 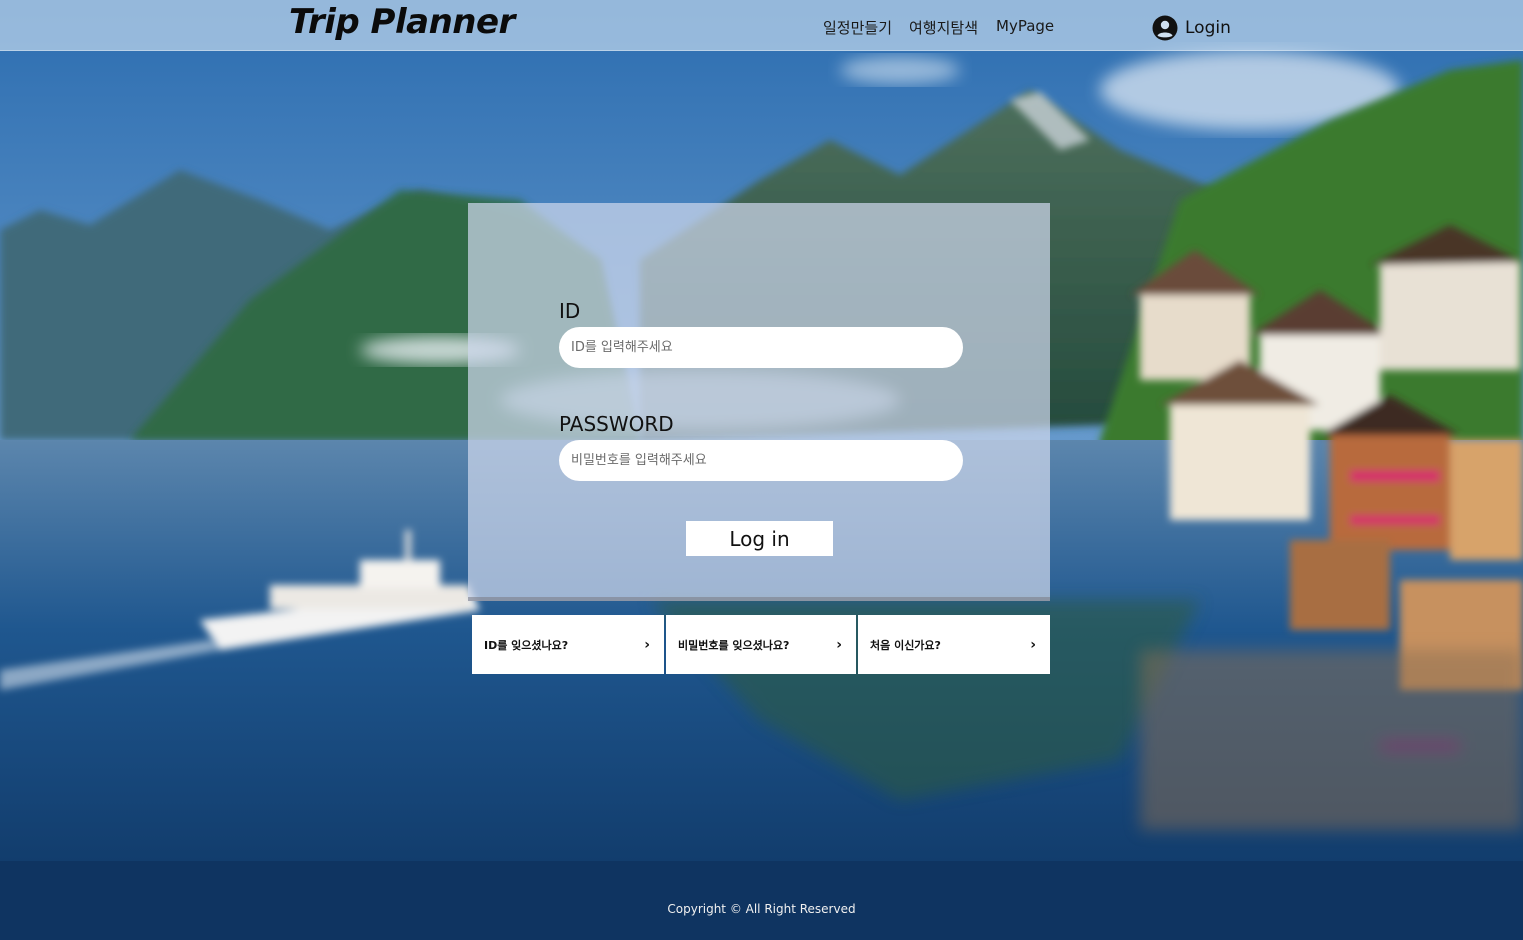 I want to click on page-footer: Copyright © All Right Reserved, so click(x=761, y=900).